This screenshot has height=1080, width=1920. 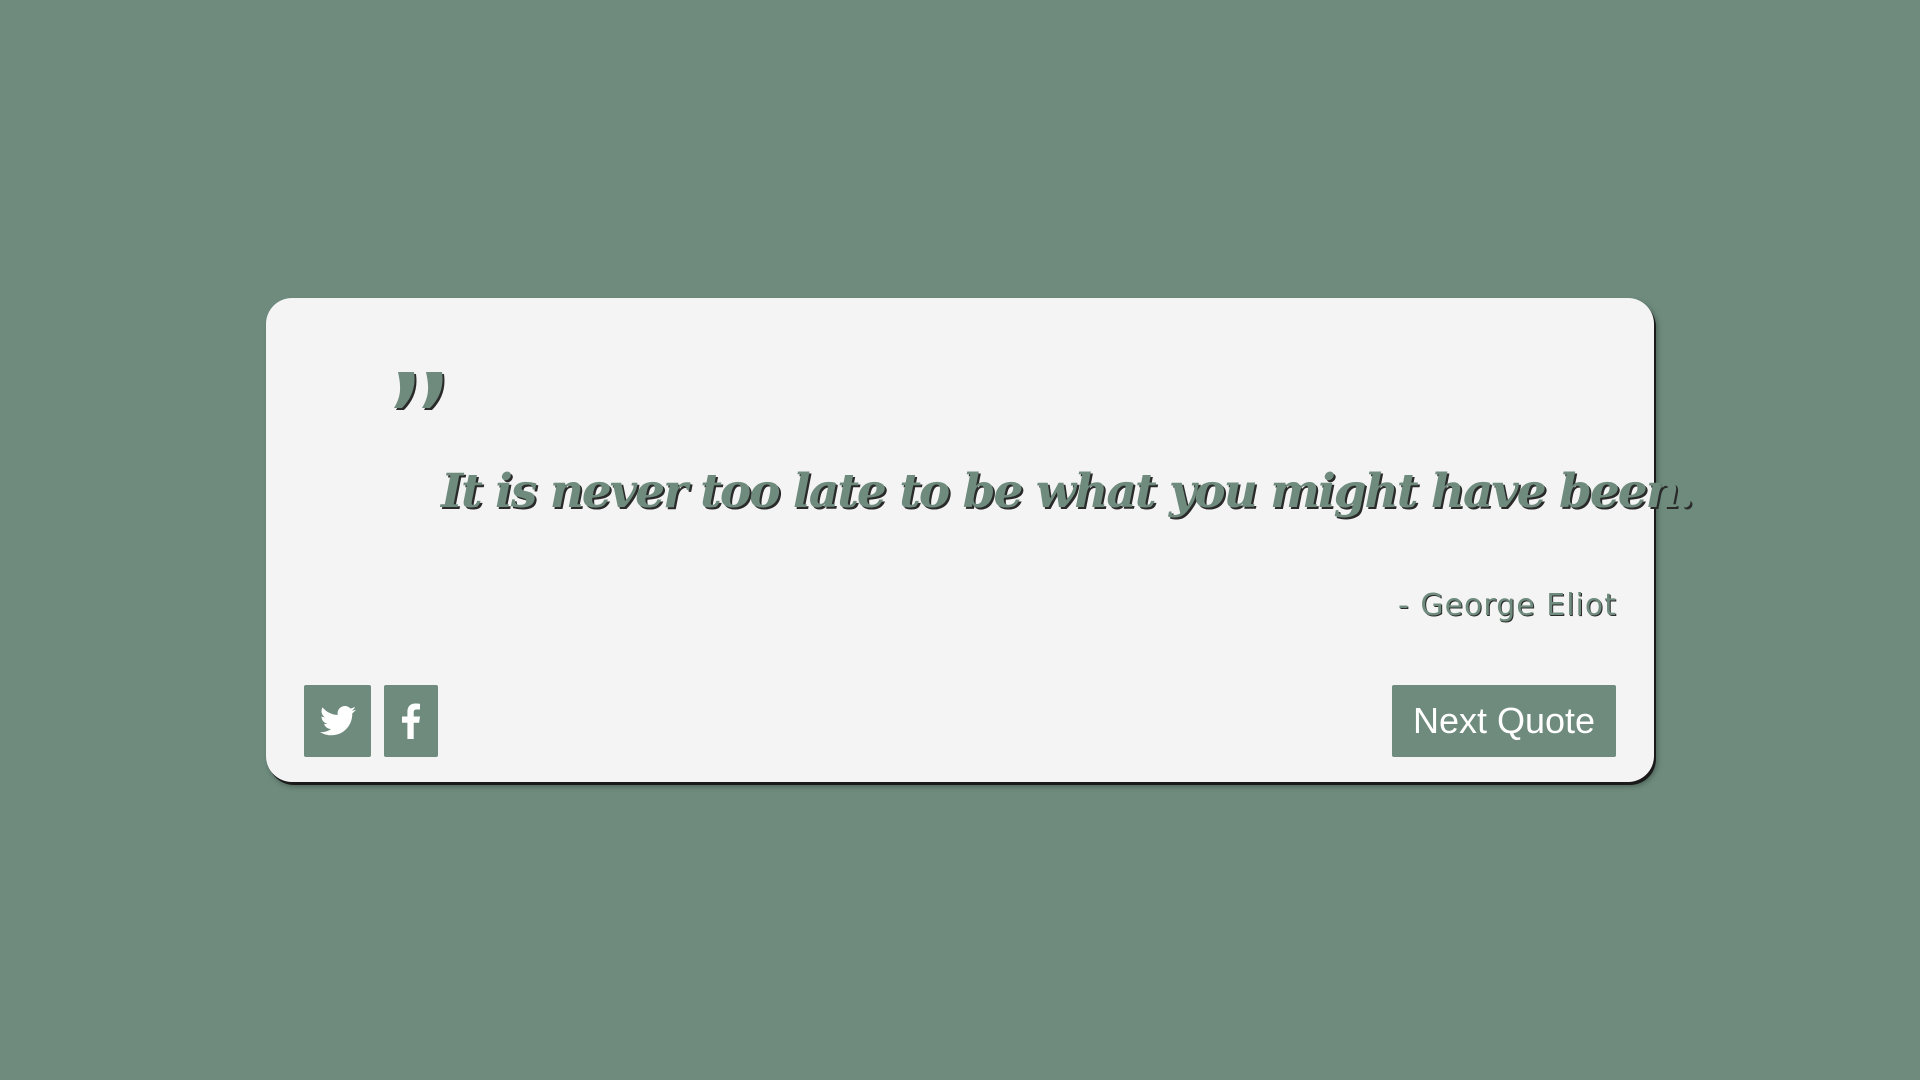 I want to click on quote-author: - George Eliot, so click(x=1507, y=605).